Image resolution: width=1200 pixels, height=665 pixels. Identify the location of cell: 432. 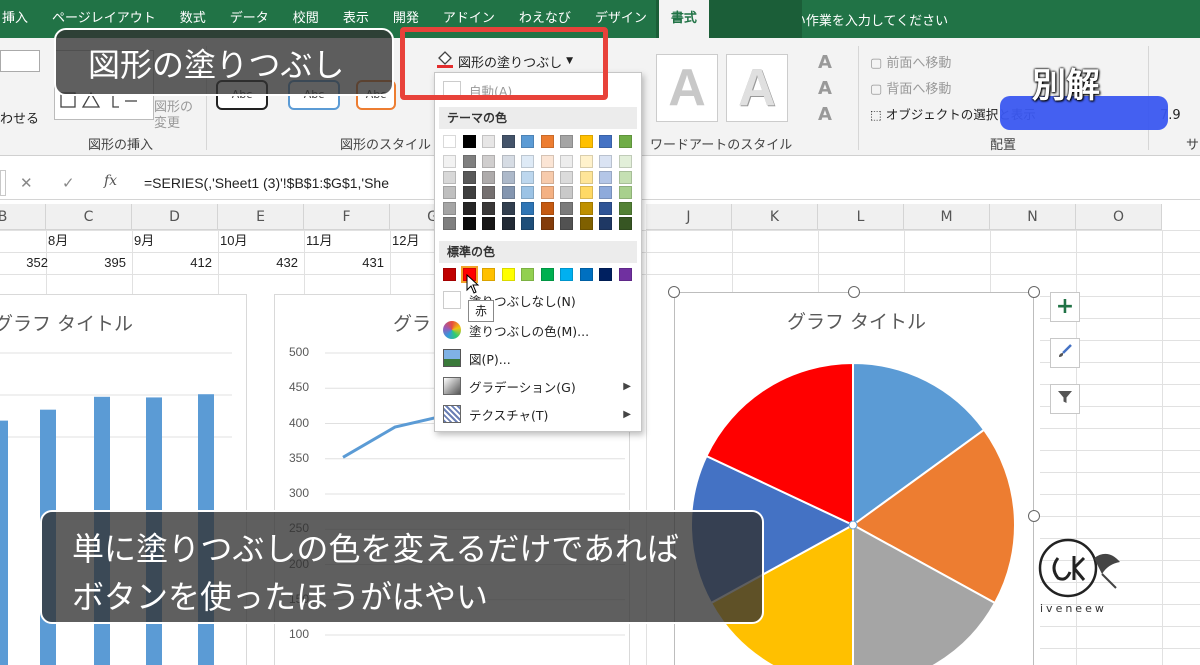
(278, 263).